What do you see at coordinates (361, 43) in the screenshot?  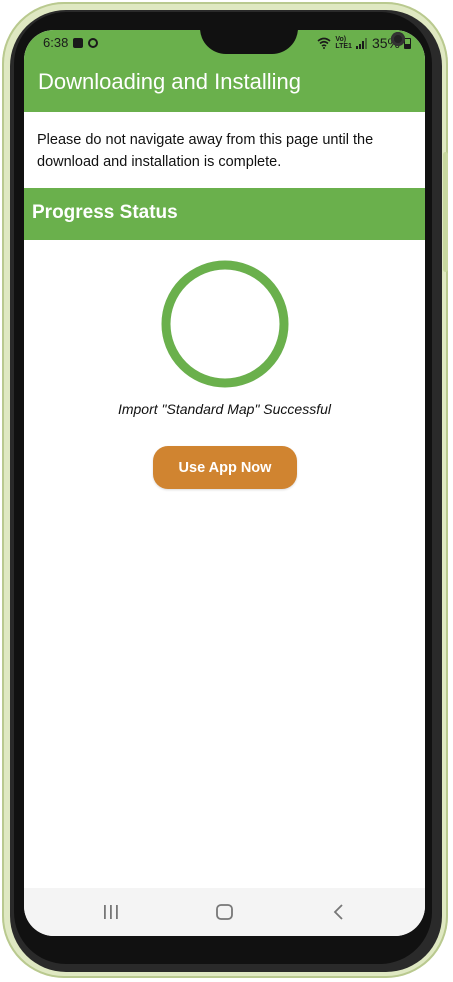 I see `signal-icon` at bounding box center [361, 43].